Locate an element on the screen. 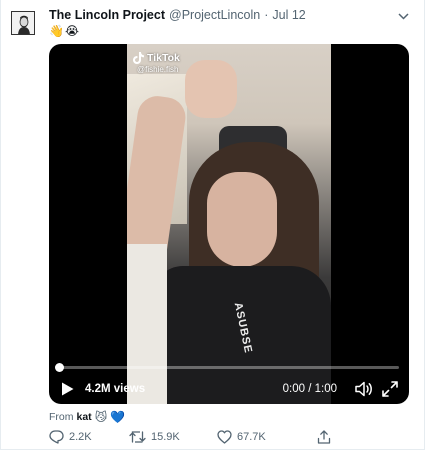  play-button is located at coordinates (67, 389).